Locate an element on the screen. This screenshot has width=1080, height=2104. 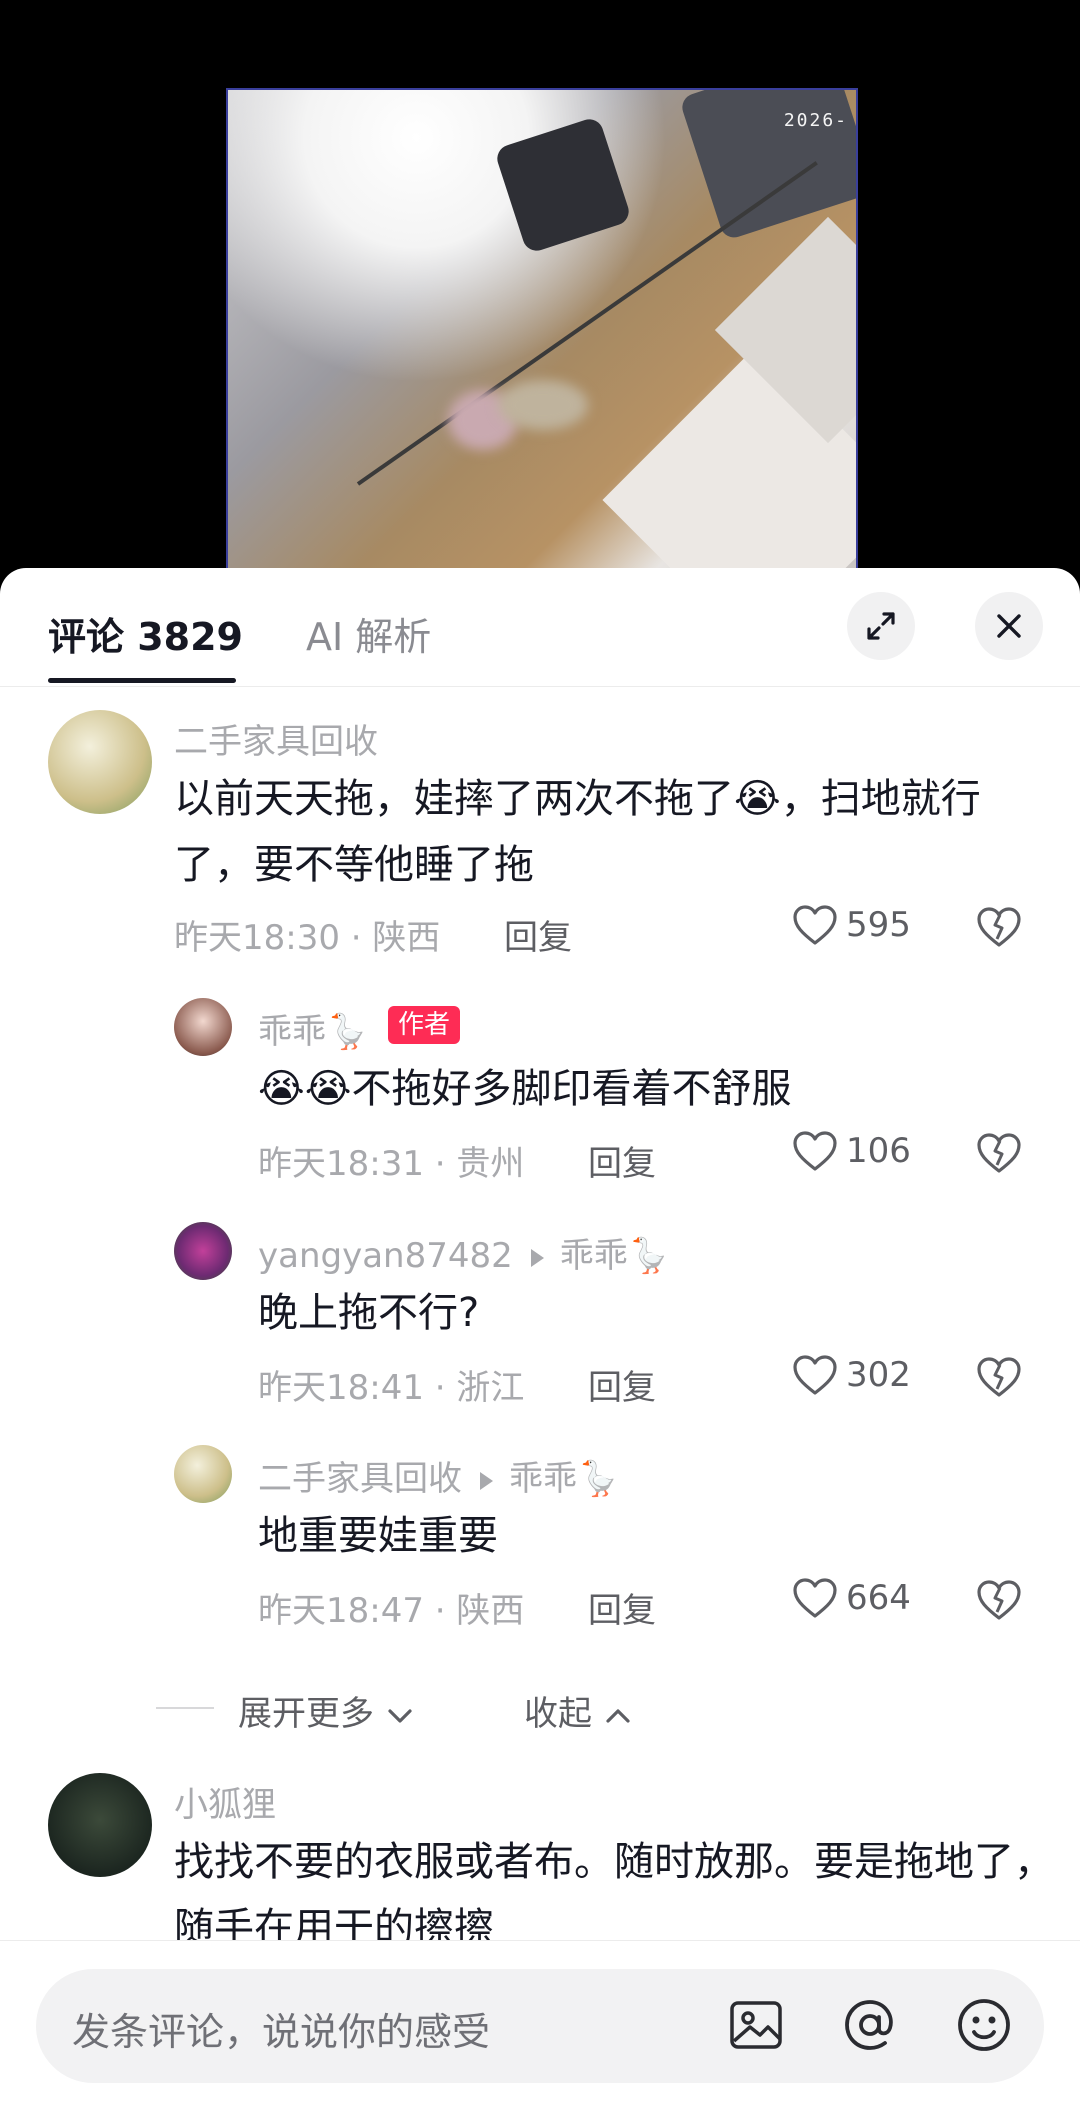
tab-comments: 评论 3829 is located at coordinates (145, 633).